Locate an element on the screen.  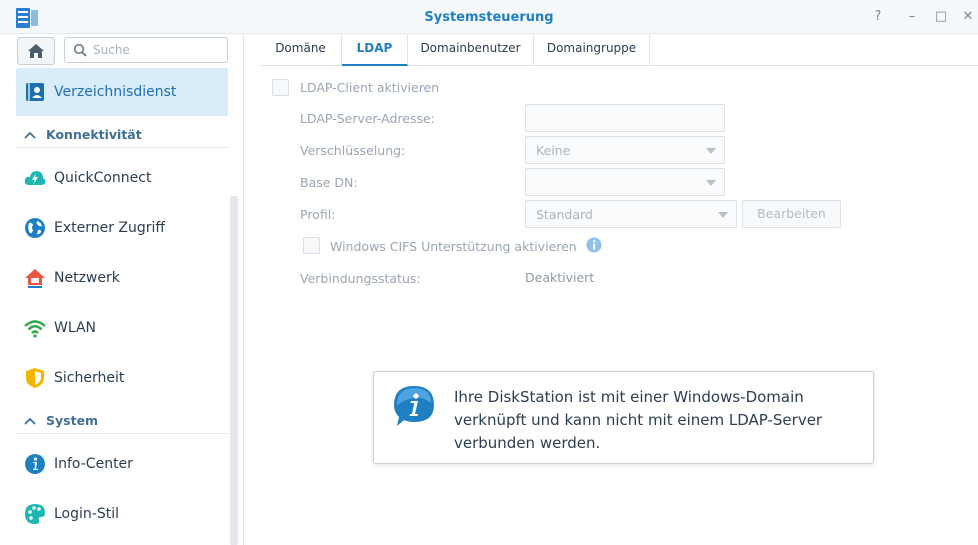
close-button: ✕ is located at coordinates (968, 17).